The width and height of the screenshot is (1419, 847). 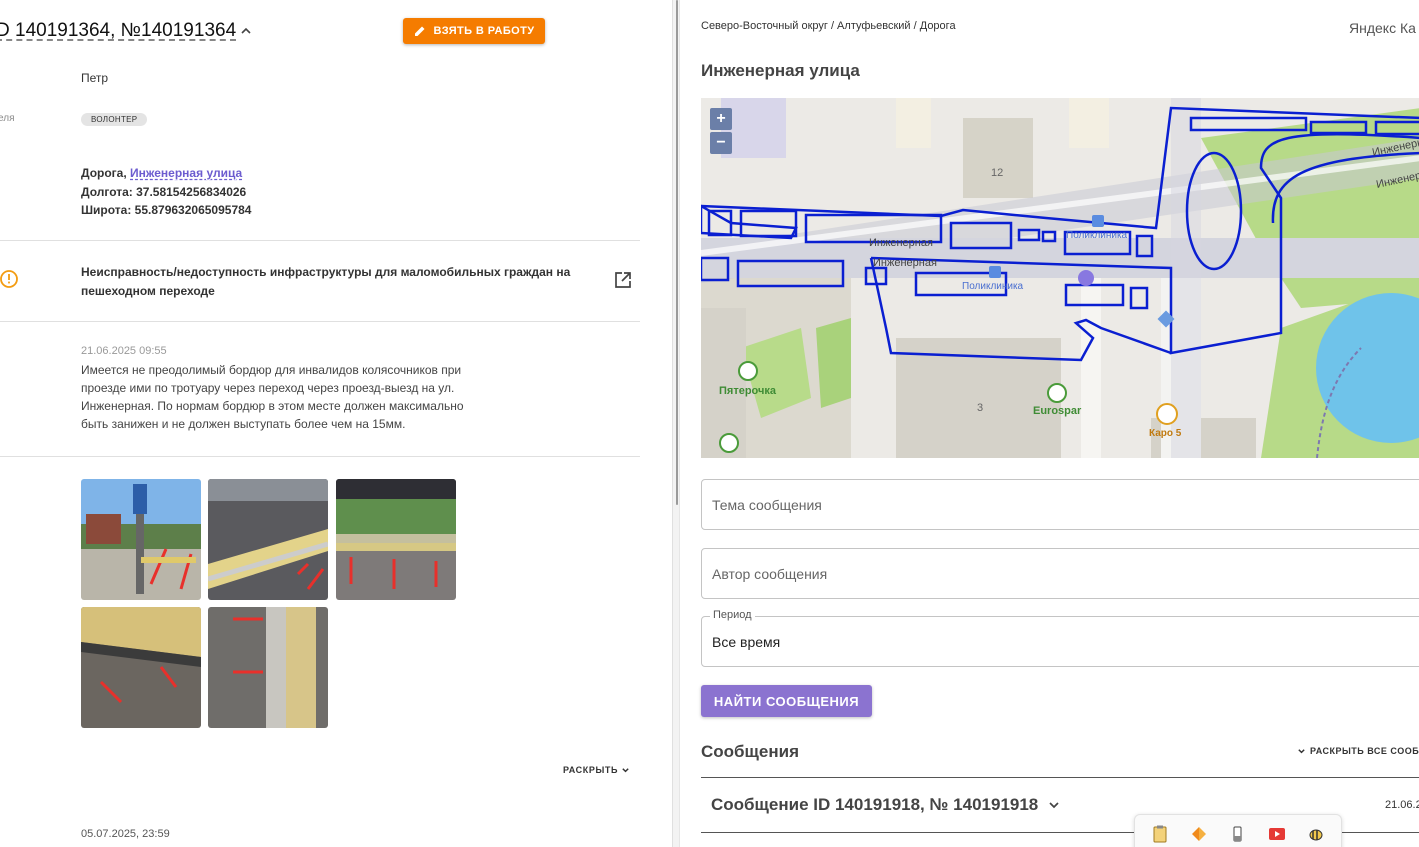 What do you see at coordinates (7, 118) in the screenshot?
I see `author-role-label: еля` at bounding box center [7, 118].